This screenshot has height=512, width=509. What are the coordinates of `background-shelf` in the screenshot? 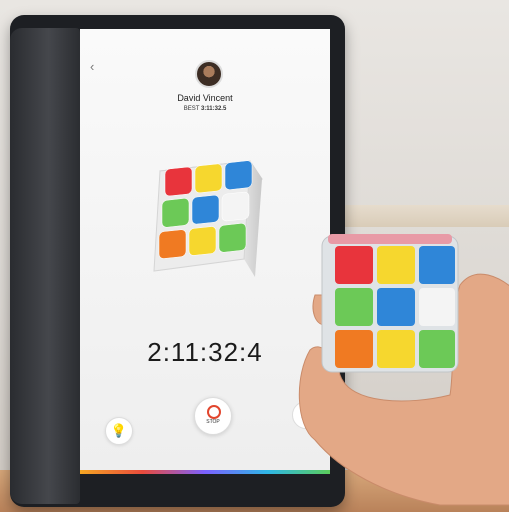 It's located at (419, 216).